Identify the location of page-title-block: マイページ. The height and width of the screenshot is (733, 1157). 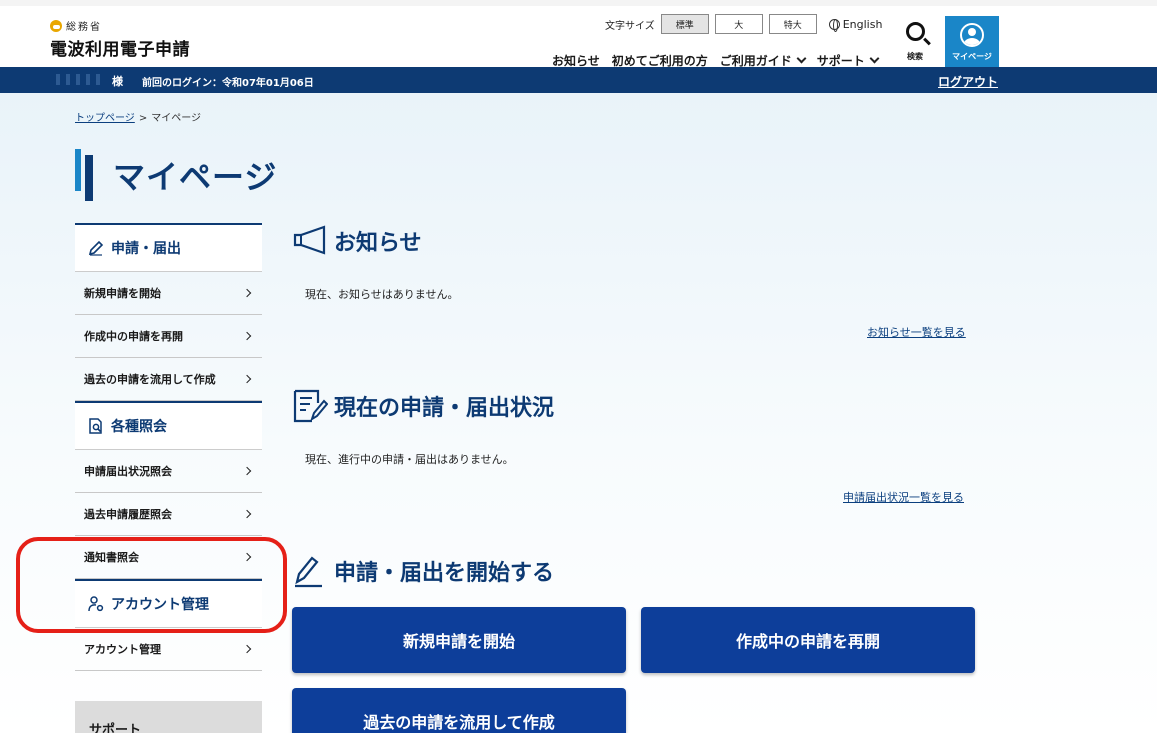
(176, 175).